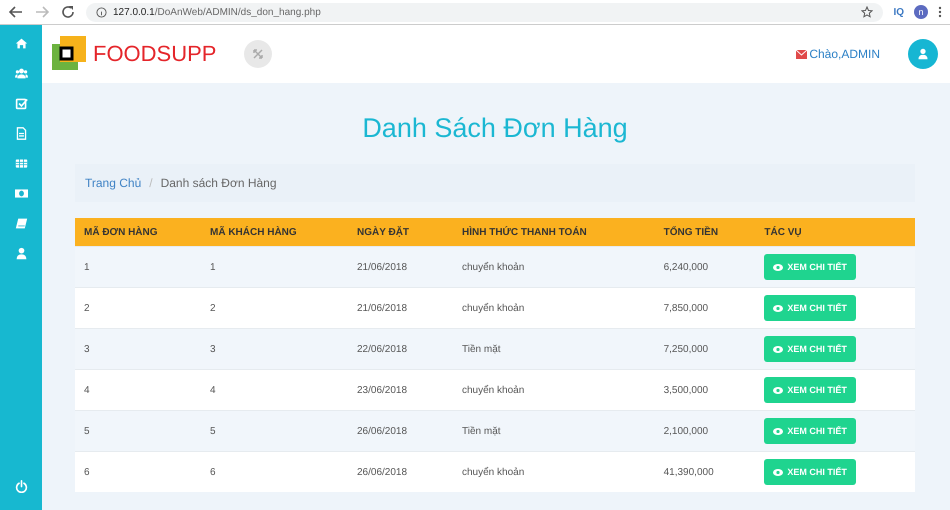  What do you see at coordinates (21, 103) in the screenshot?
I see `check-icon` at bounding box center [21, 103].